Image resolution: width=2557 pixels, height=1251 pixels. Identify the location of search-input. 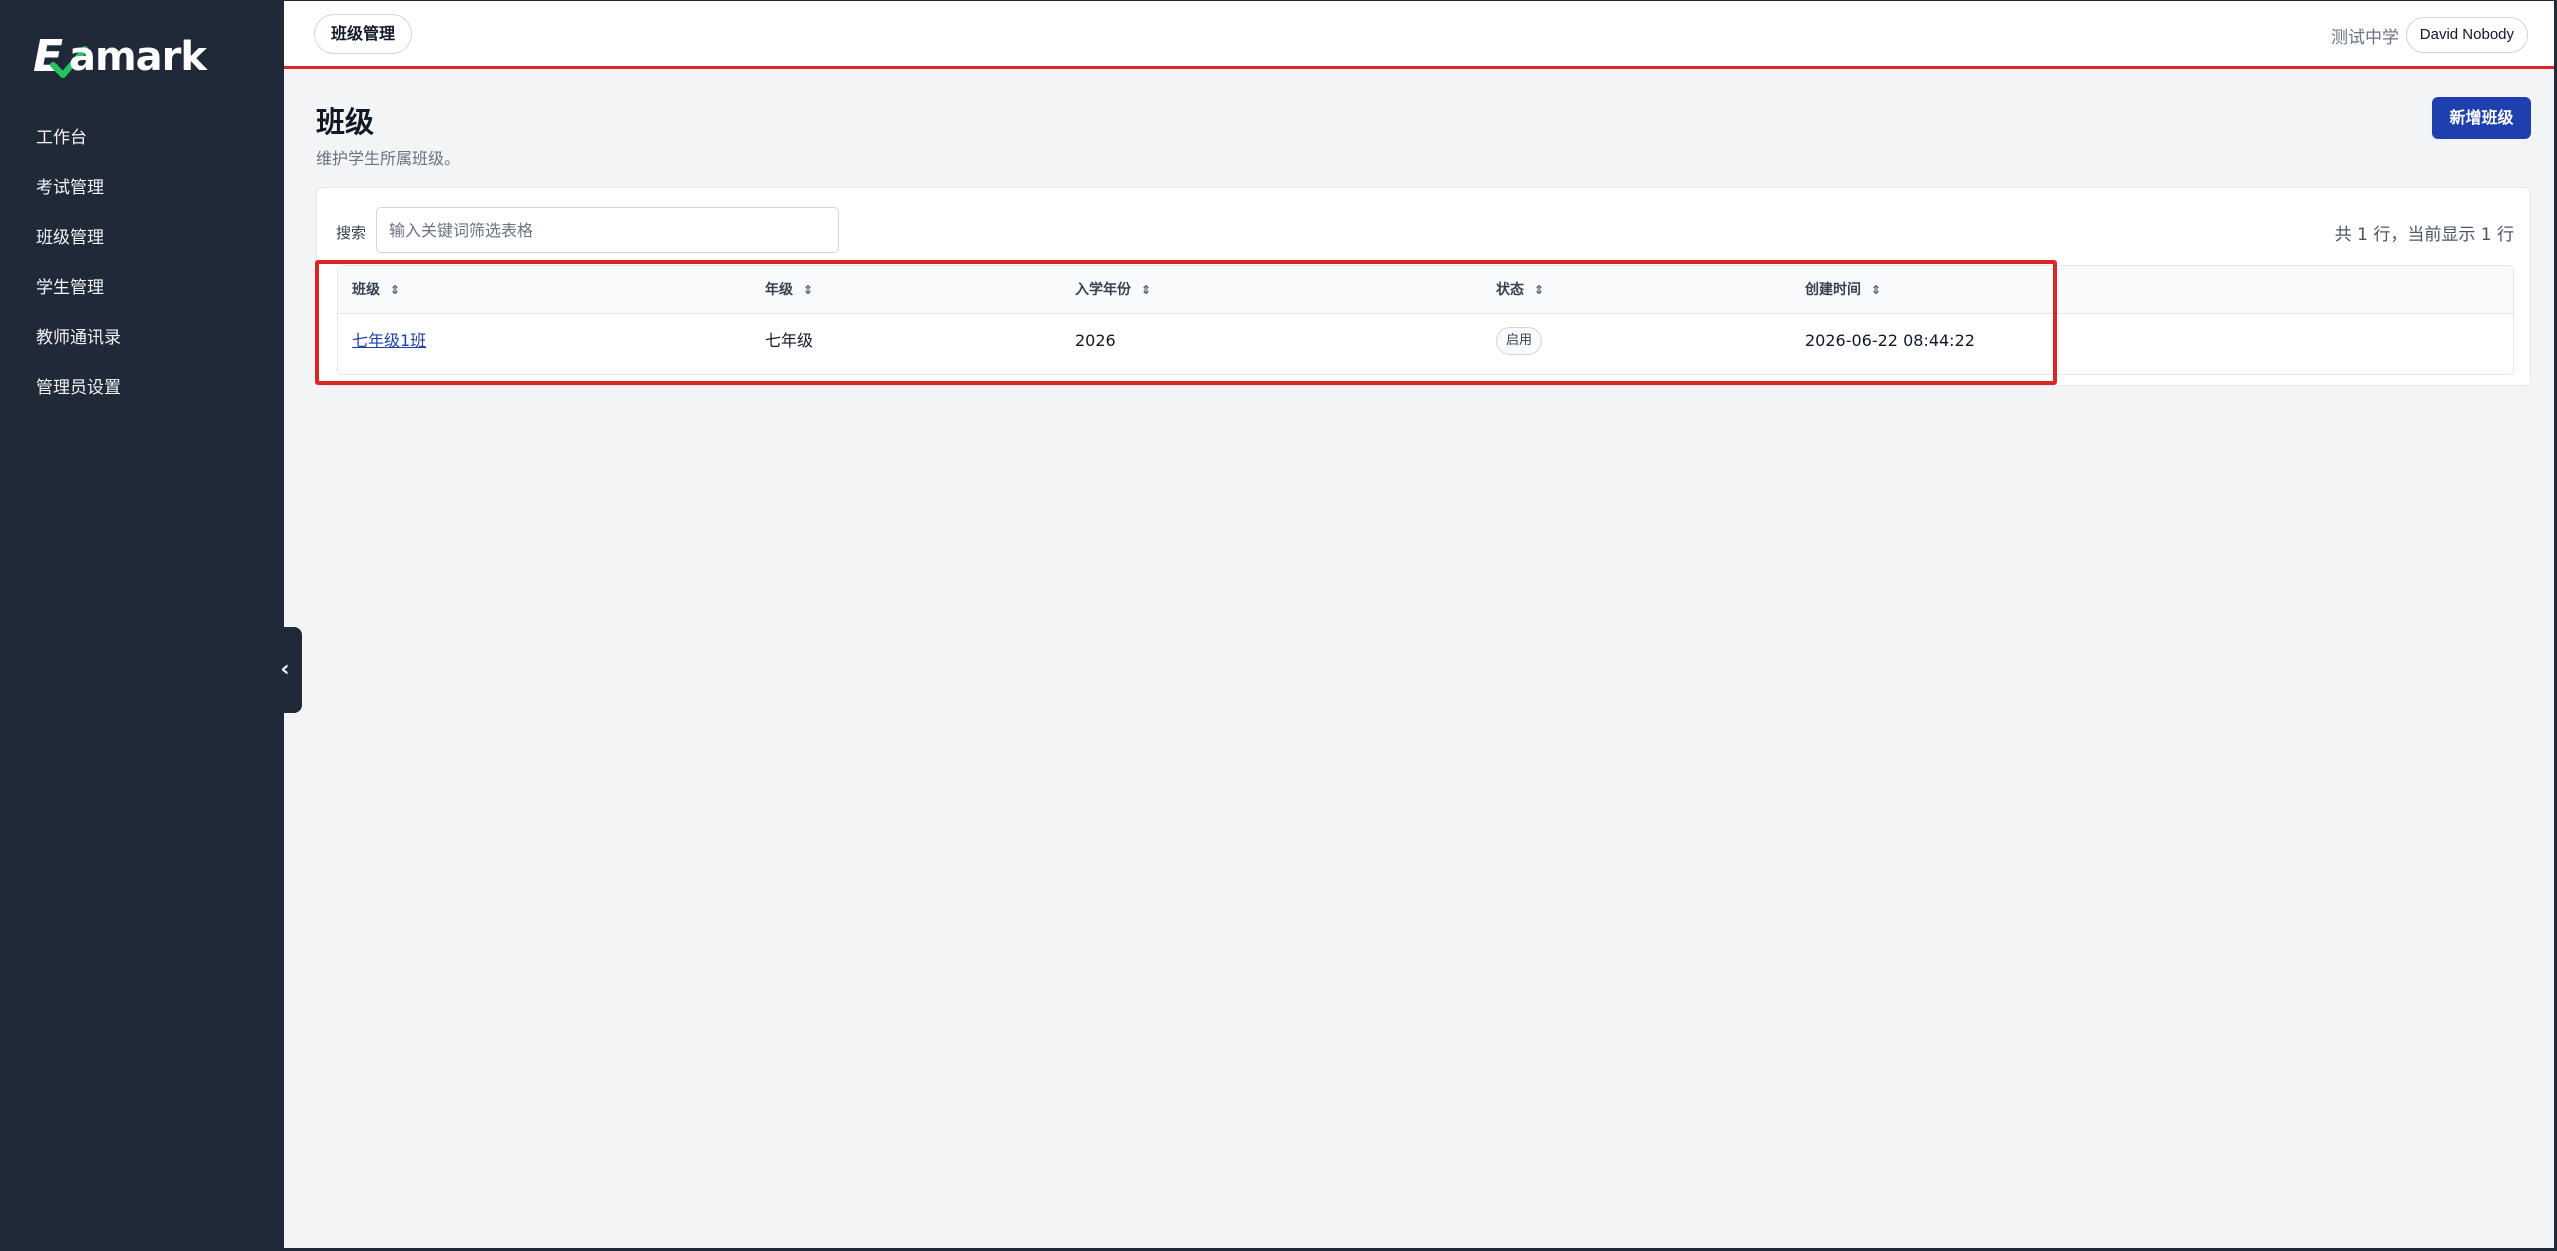
(607, 230).